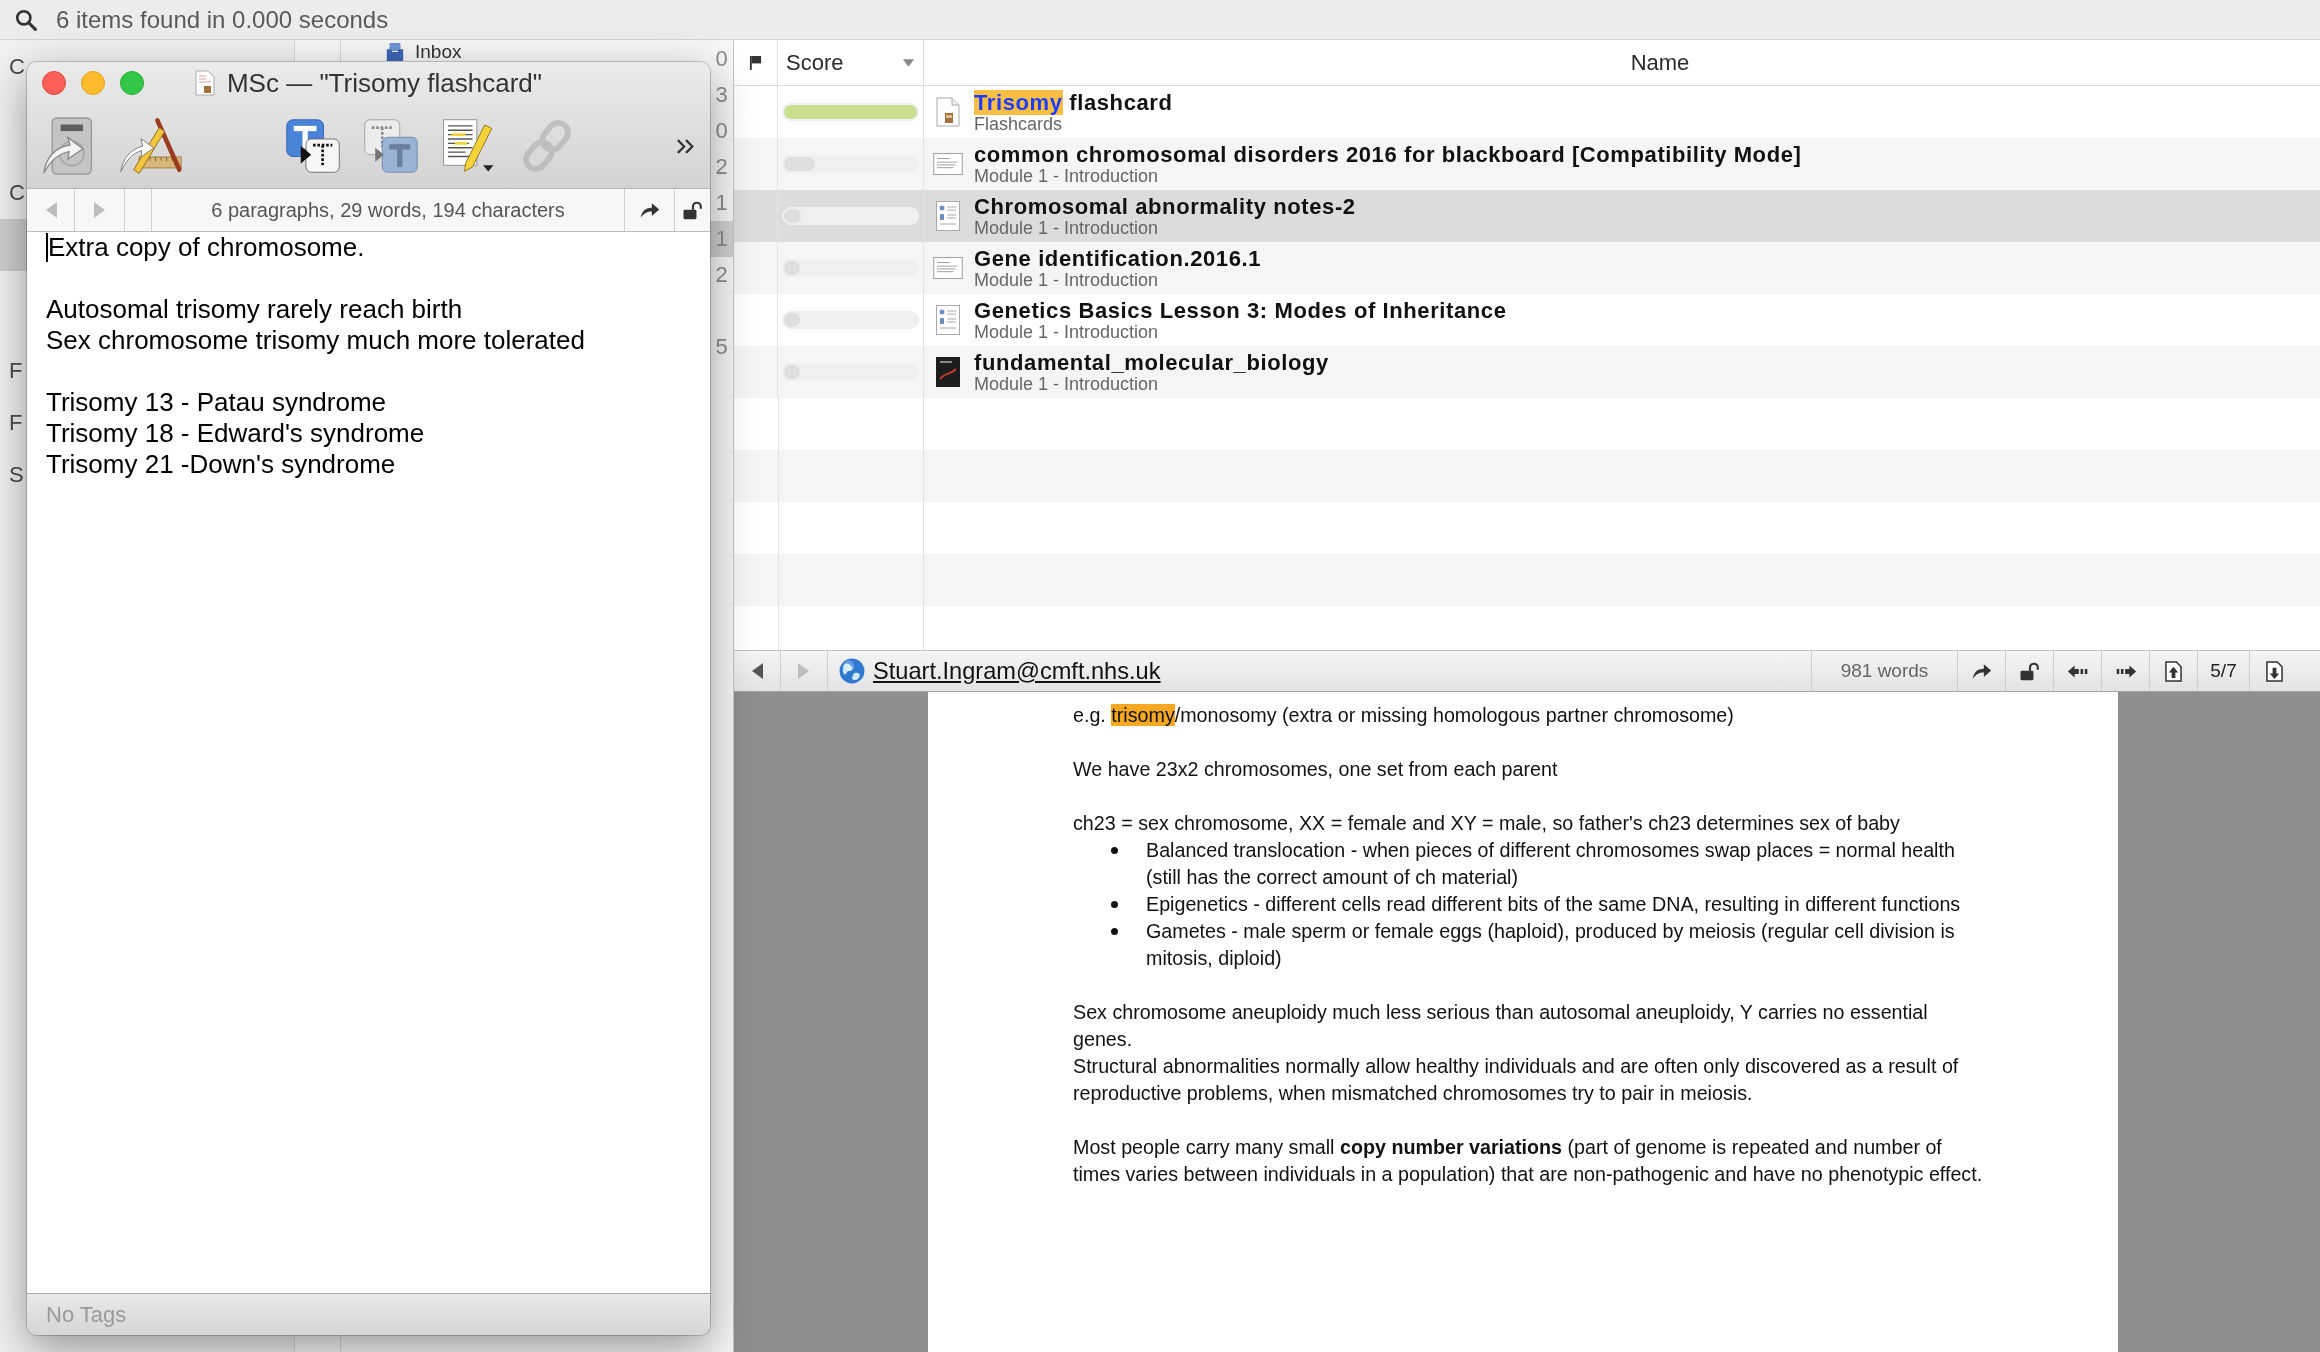  Describe the element at coordinates (1527, 216) in the screenshot. I see `result-row: Chromosomal abnormality notes-2 Module 1 - Introduction` at that location.